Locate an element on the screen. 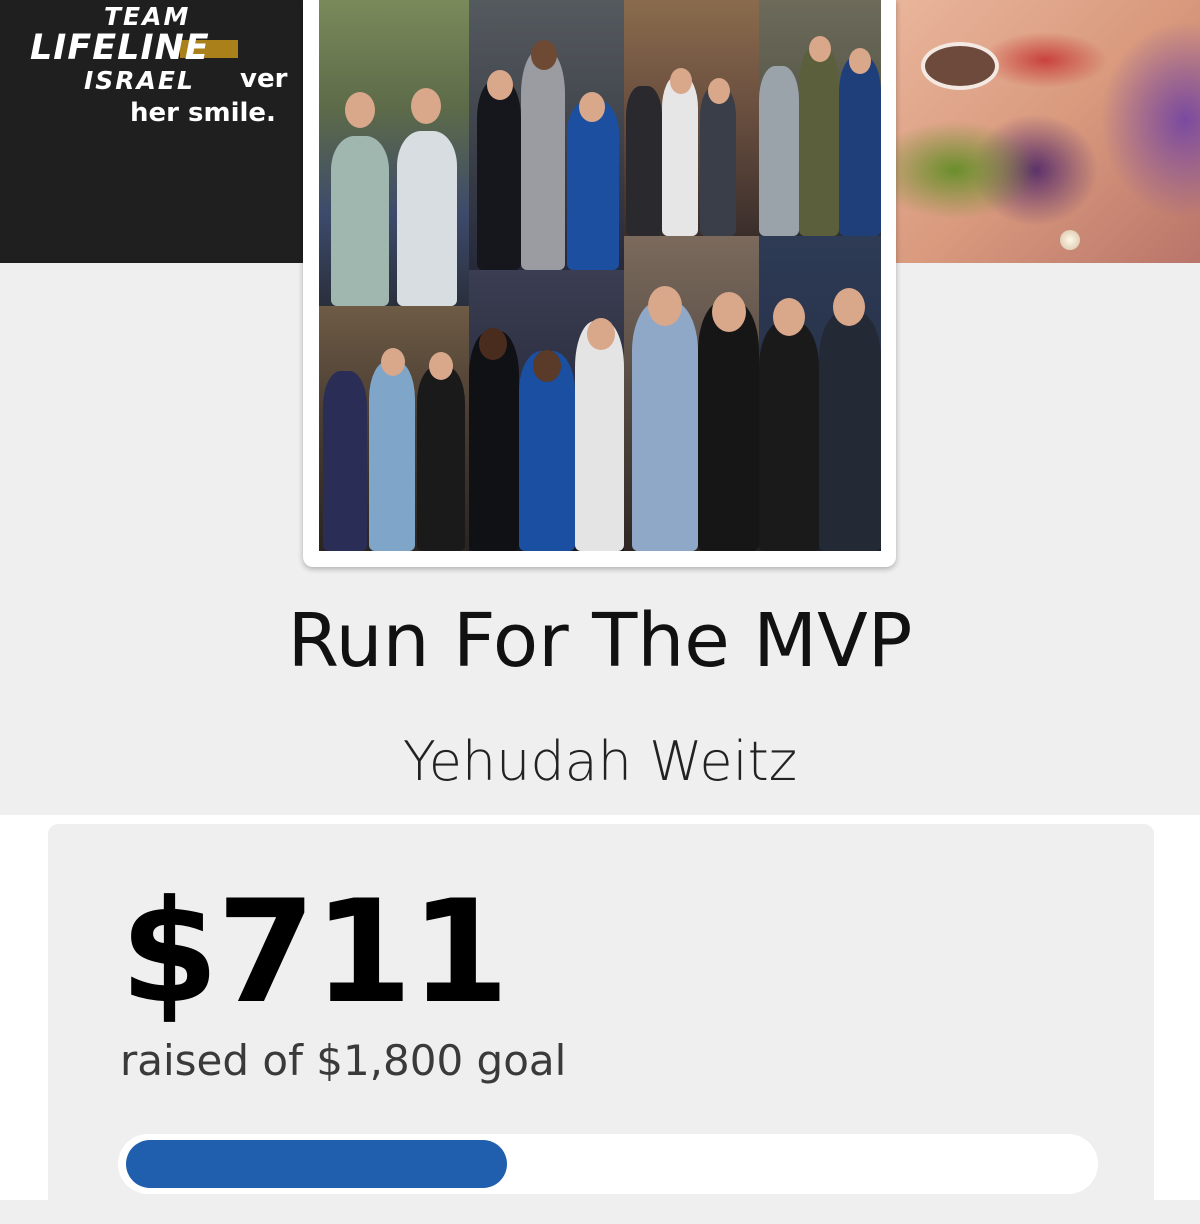  face-paint-photo is located at coordinates (1047, 131).